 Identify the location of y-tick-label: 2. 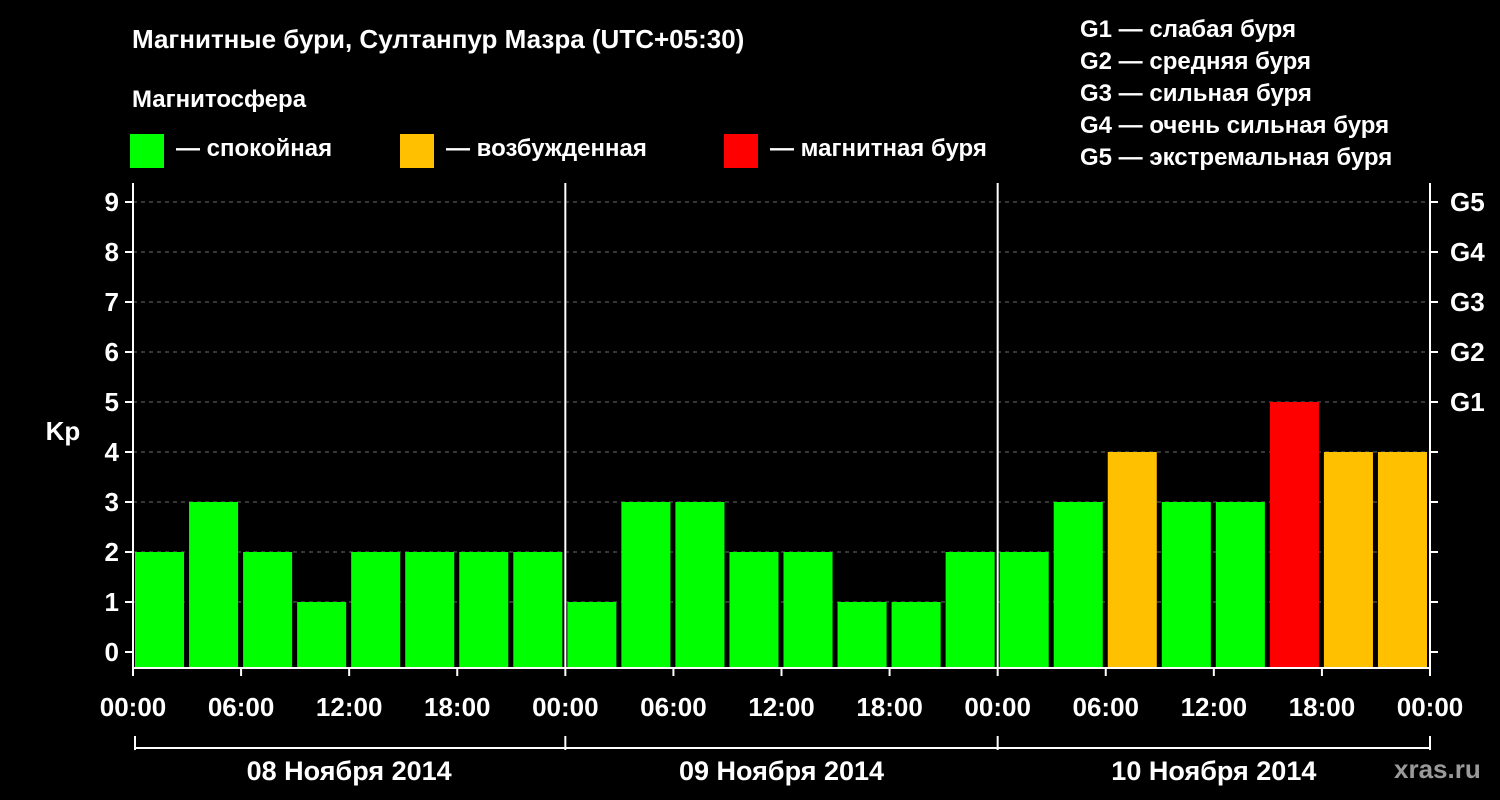
(112, 552).